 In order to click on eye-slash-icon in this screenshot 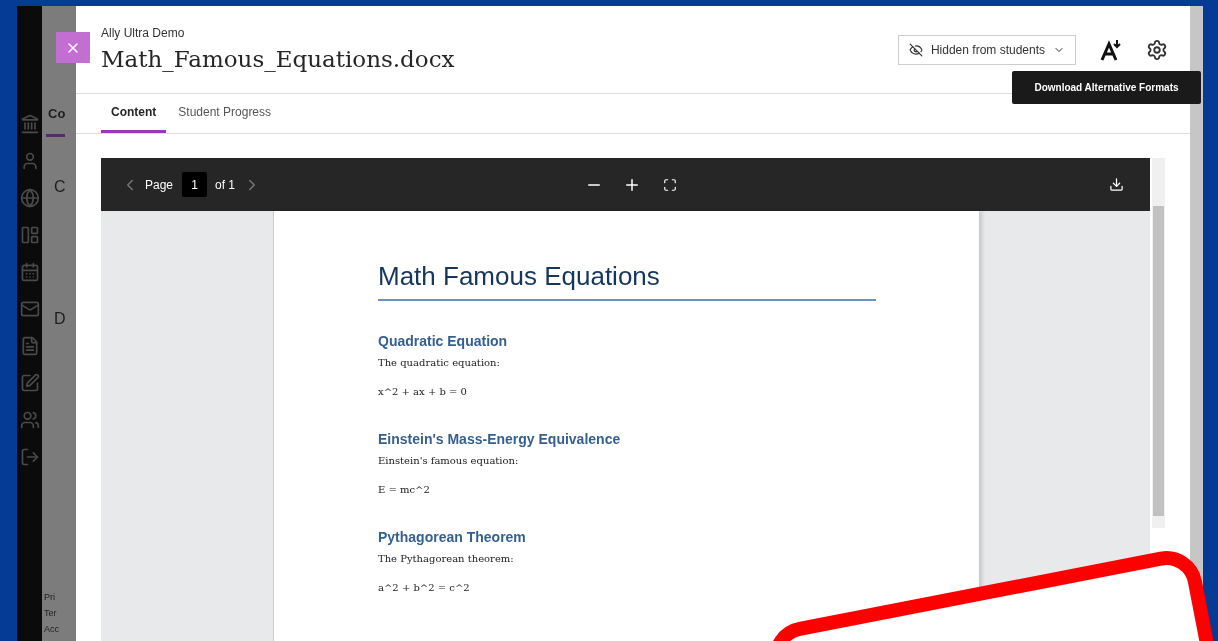, I will do `click(915, 50)`.